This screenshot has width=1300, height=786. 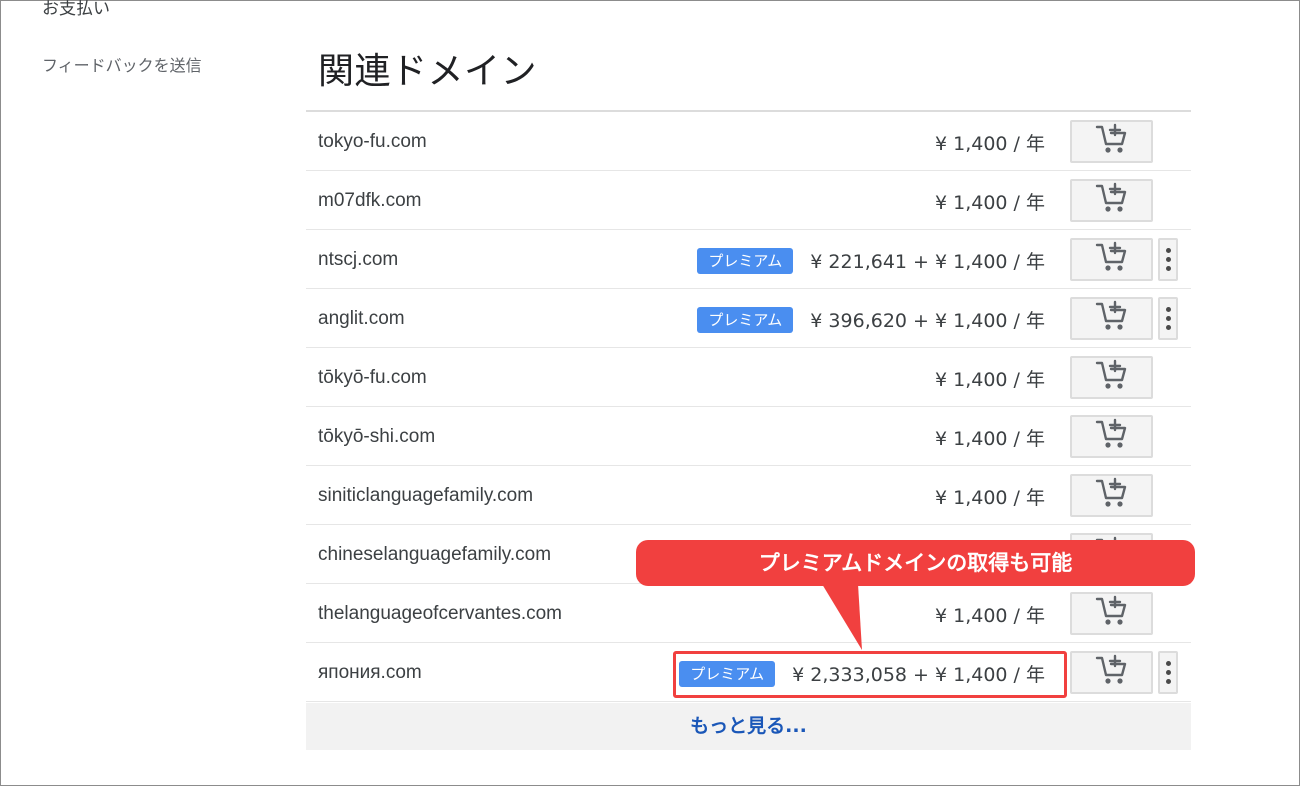 I want to click on domain-name: m07dfk.com, so click(x=370, y=200).